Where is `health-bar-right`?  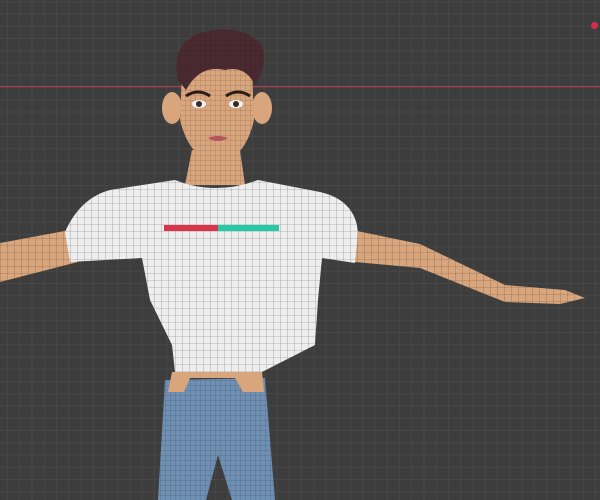 health-bar-right is located at coordinates (248, 228).